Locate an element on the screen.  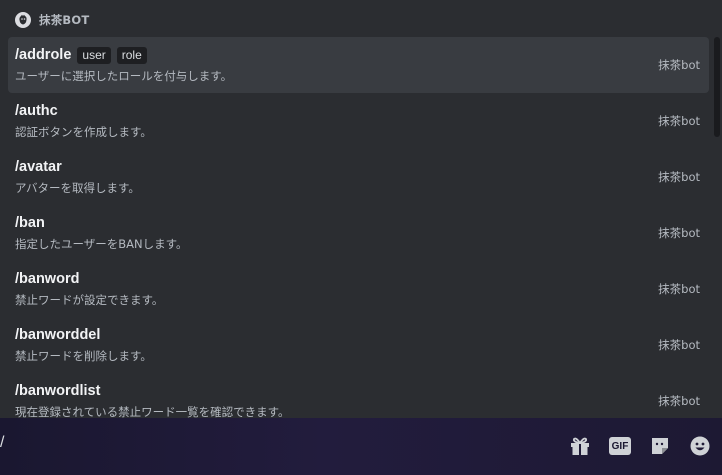
command-option-chip: role is located at coordinates (131, 55).